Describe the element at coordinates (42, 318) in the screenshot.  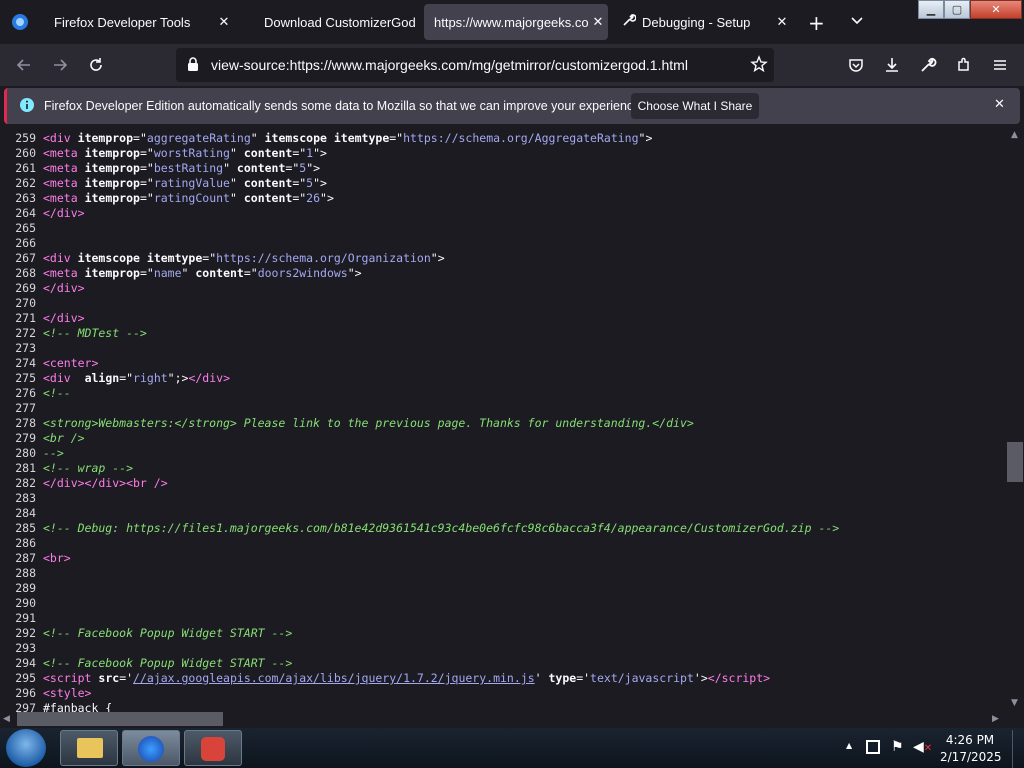
I see `source-line: 271 </div>` at that location.